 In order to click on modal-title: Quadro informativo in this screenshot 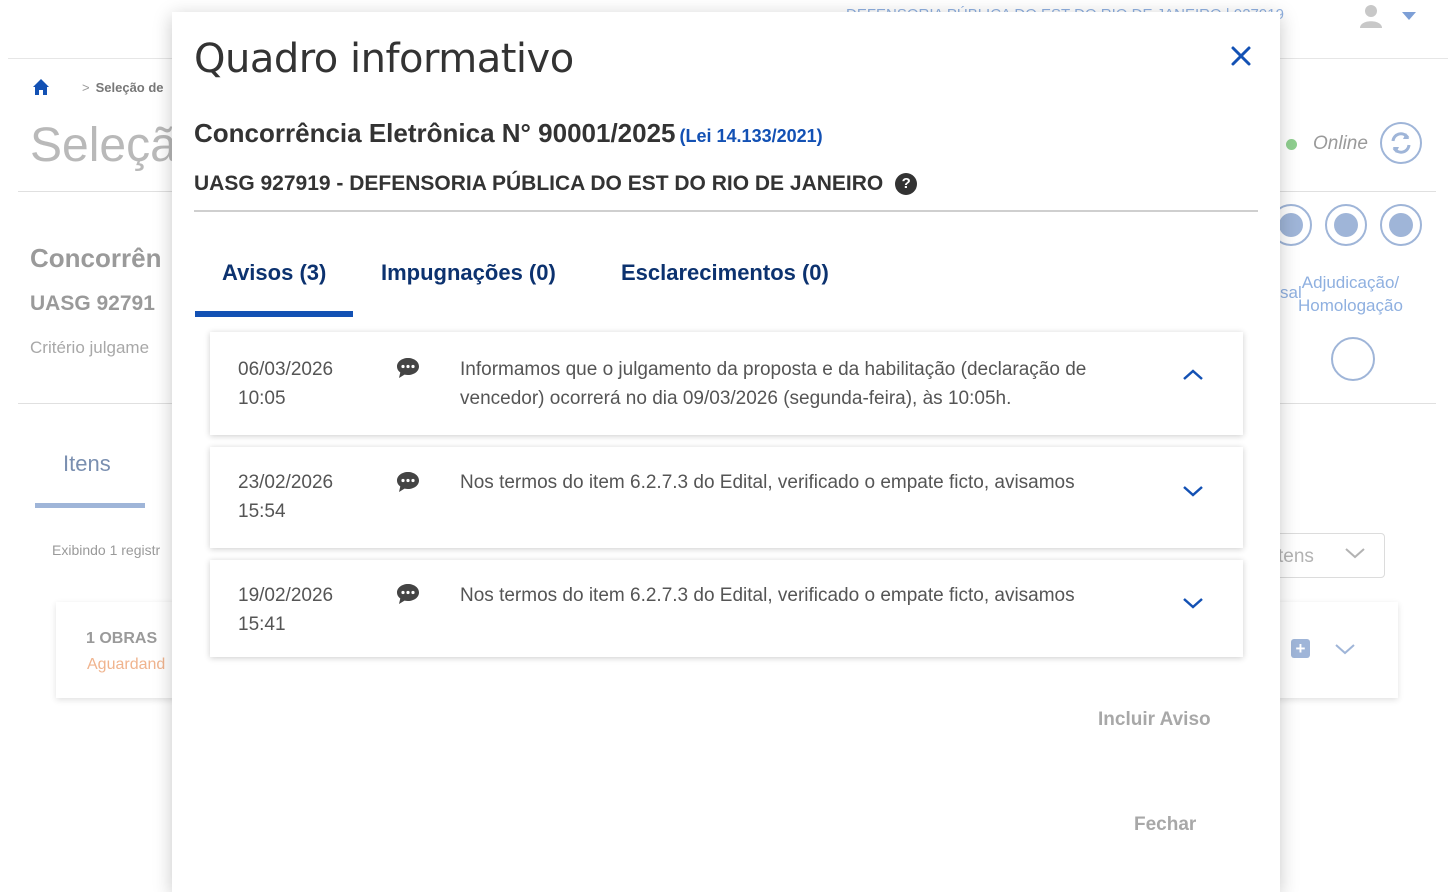, I will do `click(384, 59)`.